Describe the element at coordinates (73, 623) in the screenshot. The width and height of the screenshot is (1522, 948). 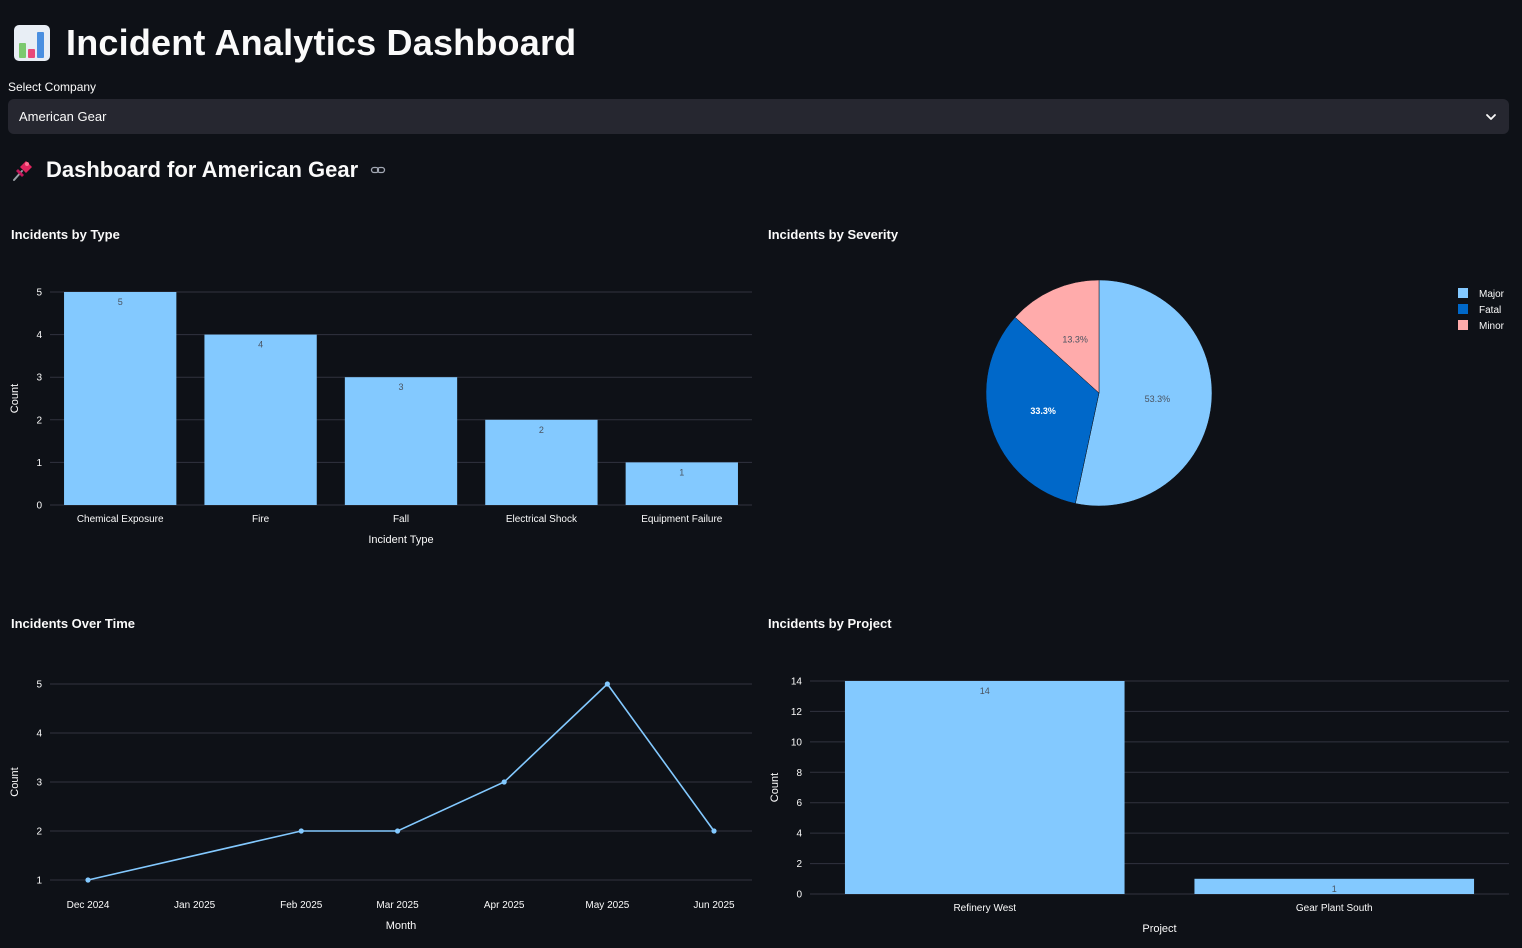
I see `chart-title-time: Incidents Over Time` at that location.